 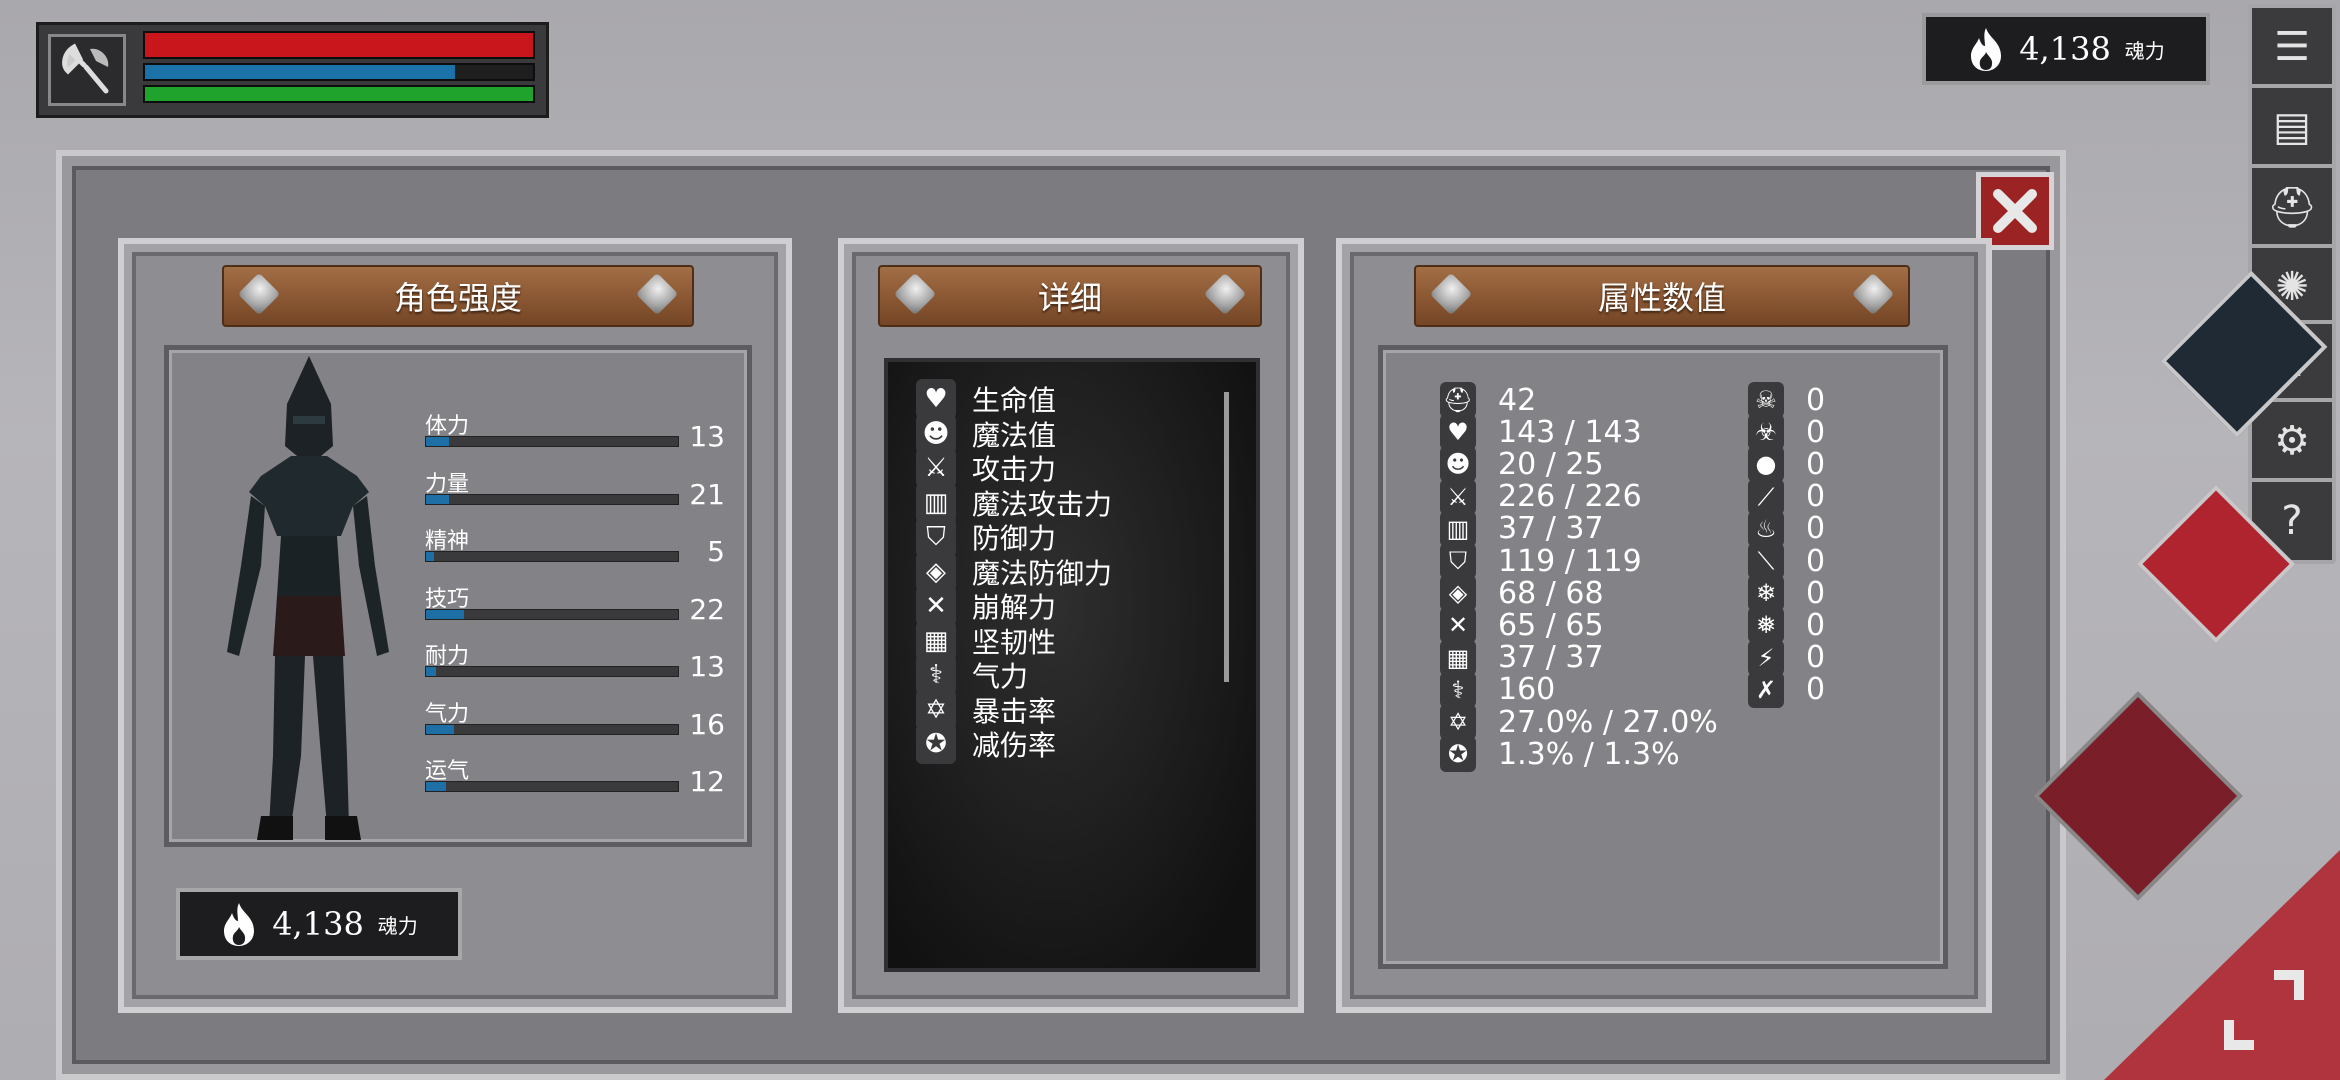 I want to click on slash-resist-icon: ⟋, so click(x=1766, y=496).